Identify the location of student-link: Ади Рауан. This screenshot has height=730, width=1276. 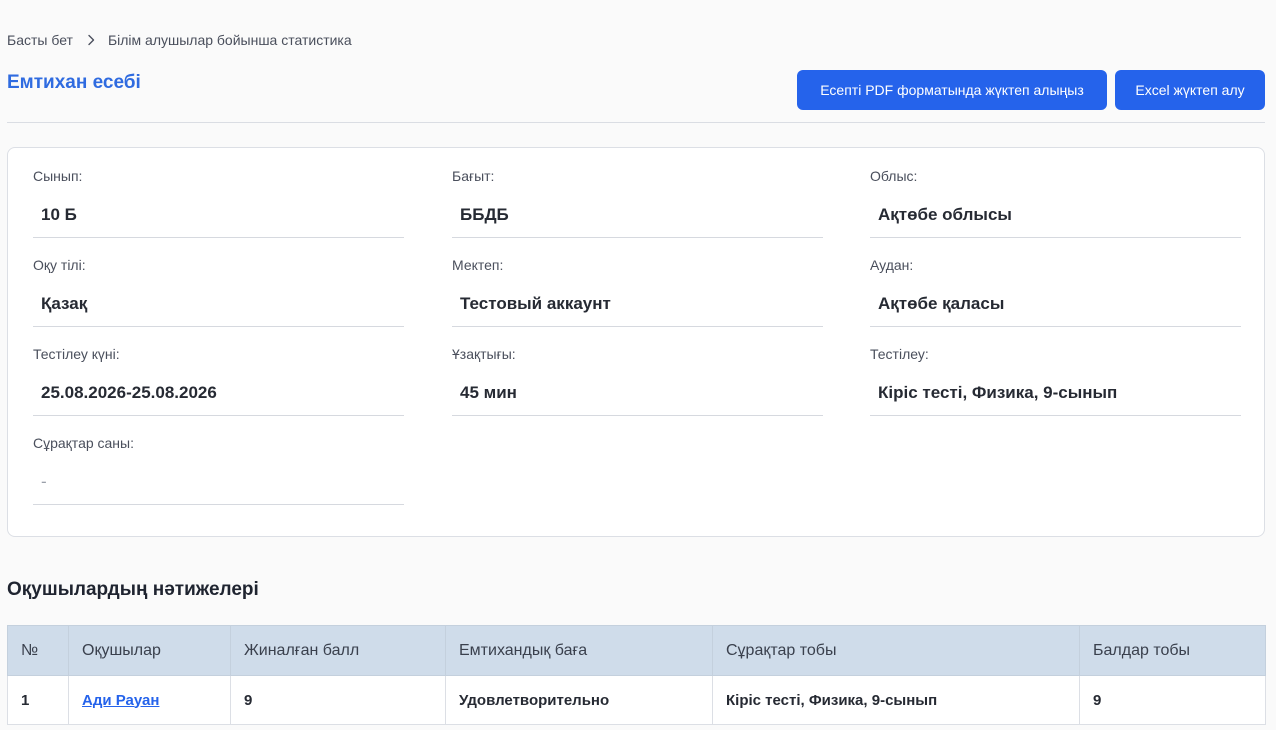
(120, 700).